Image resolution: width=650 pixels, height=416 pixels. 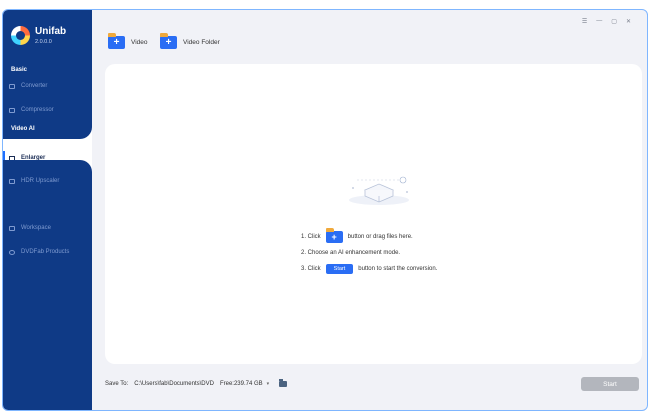 What do you see at coordinates (40, 181) in the screenshot?
I see `sidebar-item-label: HDR Upscaler` at bounding box center [40, 181].